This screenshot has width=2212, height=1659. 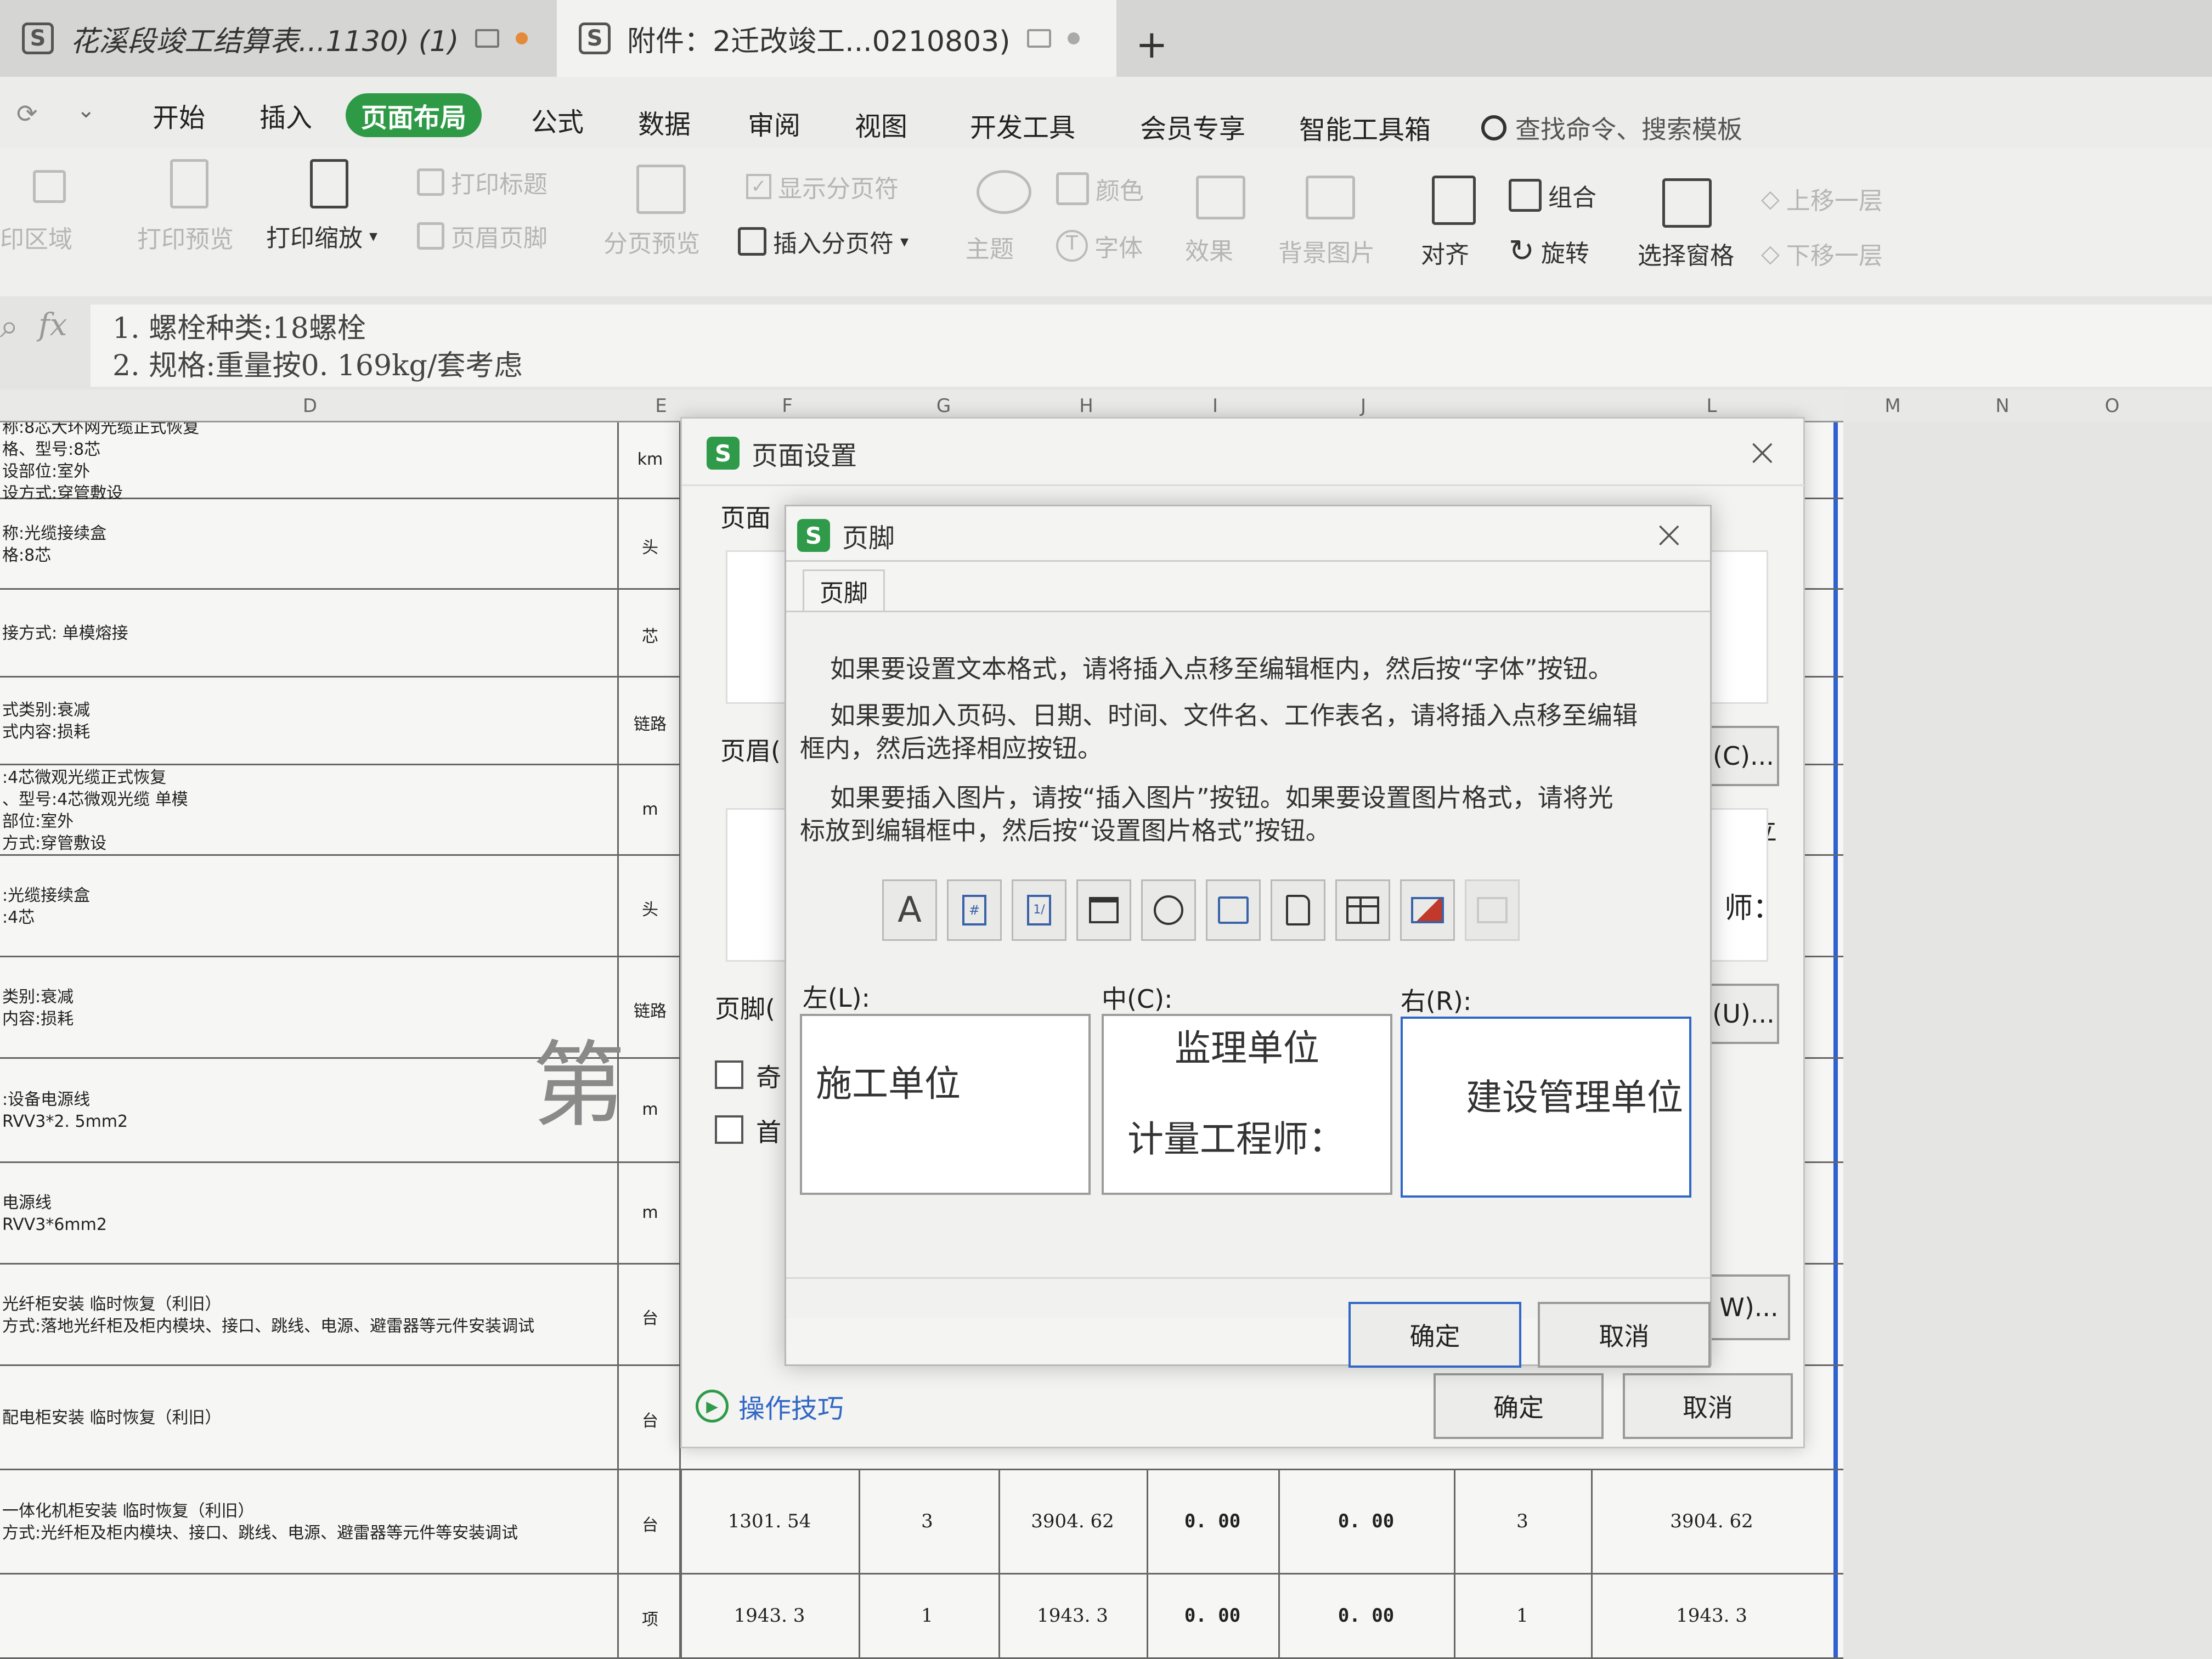 I want to click on column-header-n: N, so click(x=2002, y=406).